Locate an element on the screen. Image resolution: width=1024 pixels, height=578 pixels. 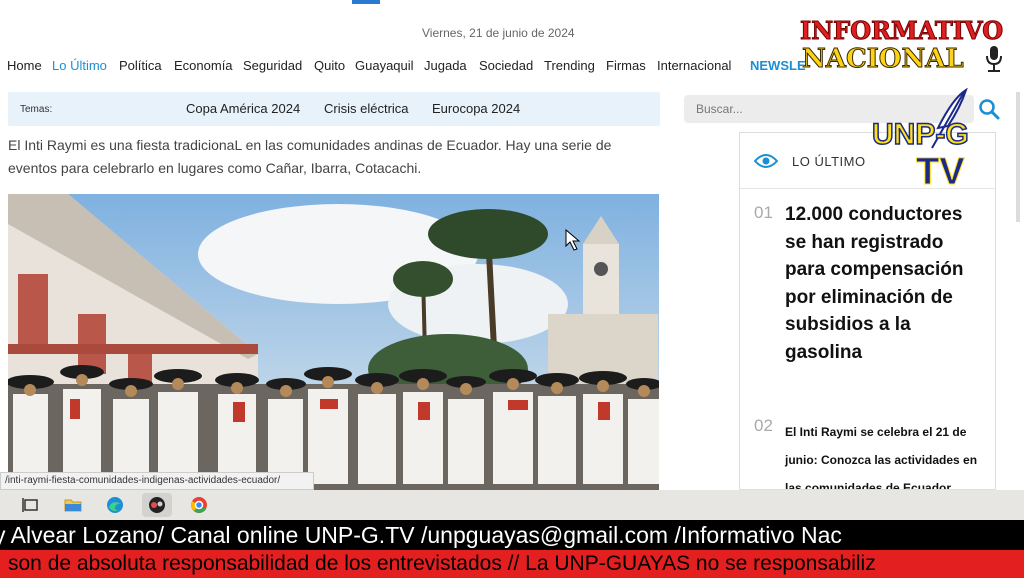
file-explorer-button is located at coordinates (73, 505).